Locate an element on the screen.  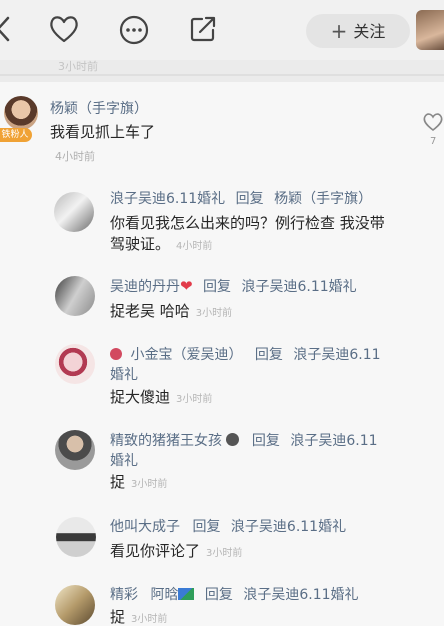
top-bar: + 关注 is located at coordinates (222, 30).